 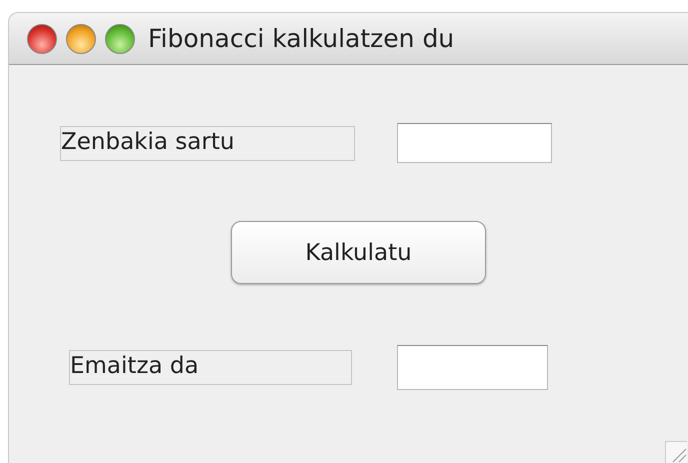 I want to click on input-label: Zenbakia sartu, so click(x=207, y=143).